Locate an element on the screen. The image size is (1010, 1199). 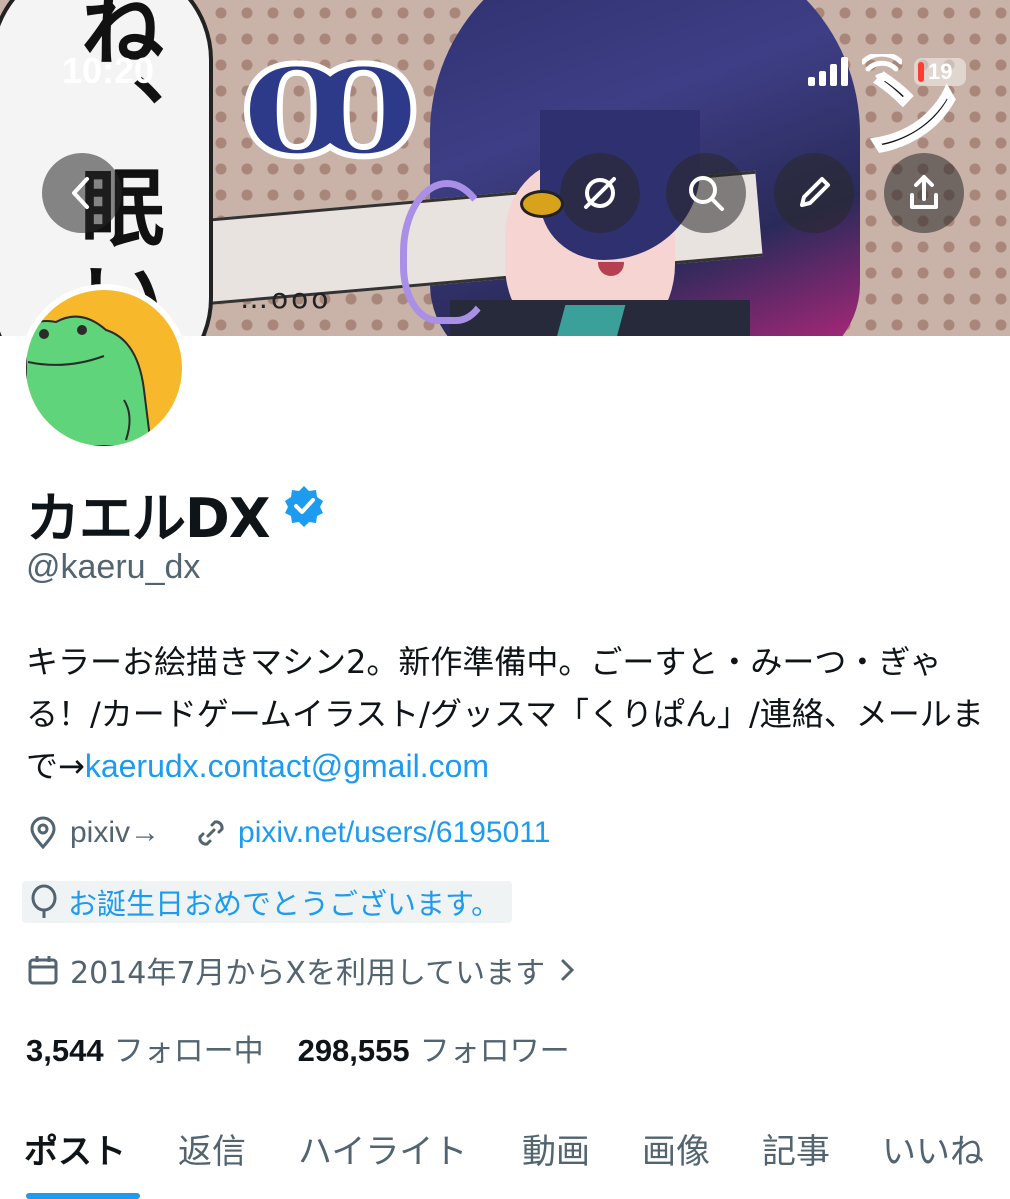
bio-email-link: kaerudx.contact@gmail.com is located at coordinates (287, 766).